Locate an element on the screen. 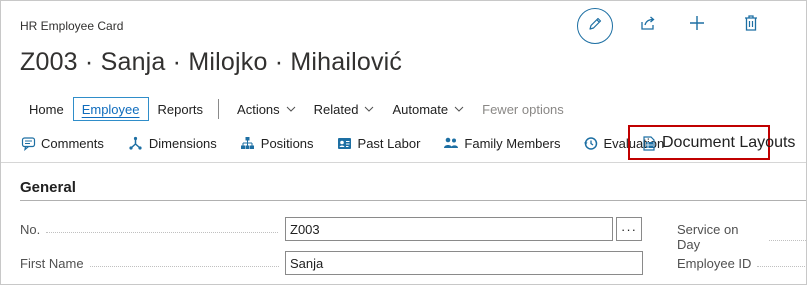 The width and height of the screenshot is (807, 285). share-icon is located at coordinates (648, 25).